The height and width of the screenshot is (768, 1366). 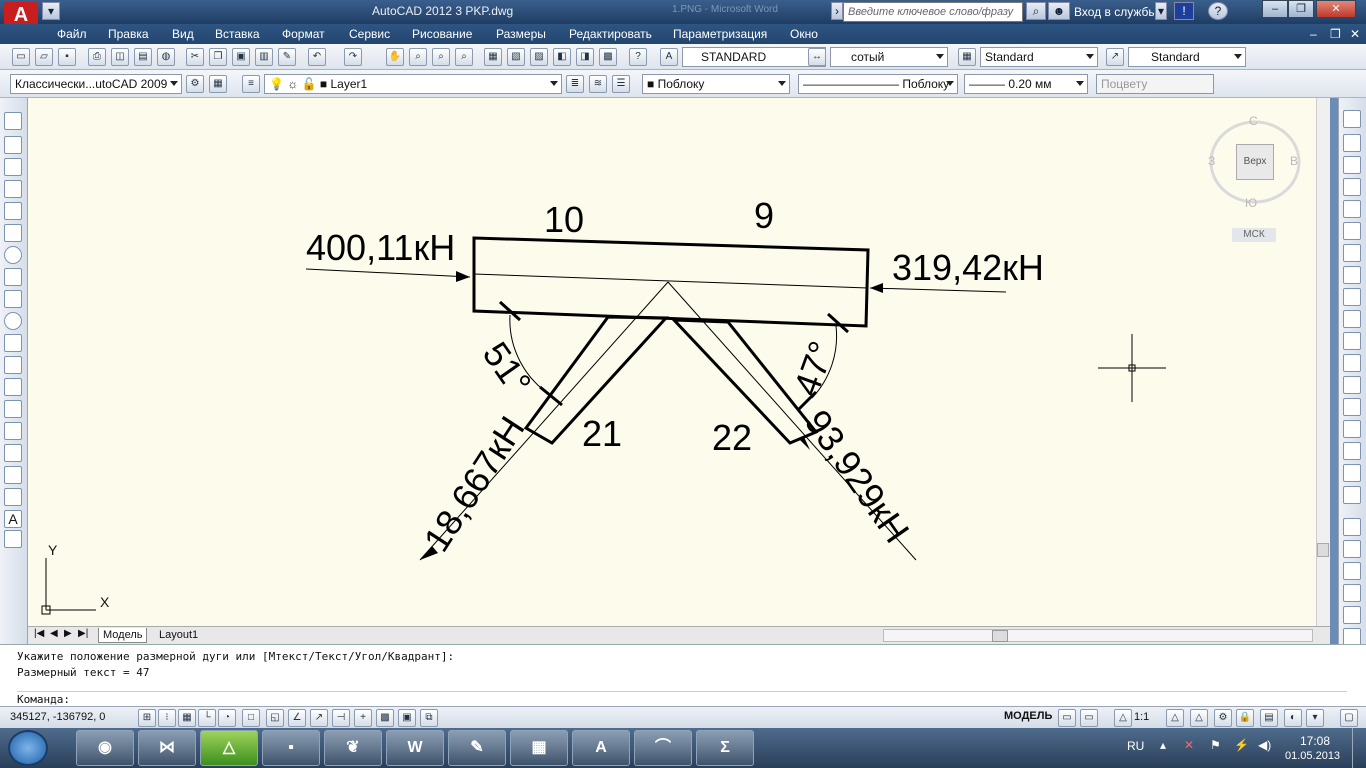 What do you see at coordinates (1352, 429) in the screenshot?
I see `chamfer-icon` at bounding box center [1352, 429].